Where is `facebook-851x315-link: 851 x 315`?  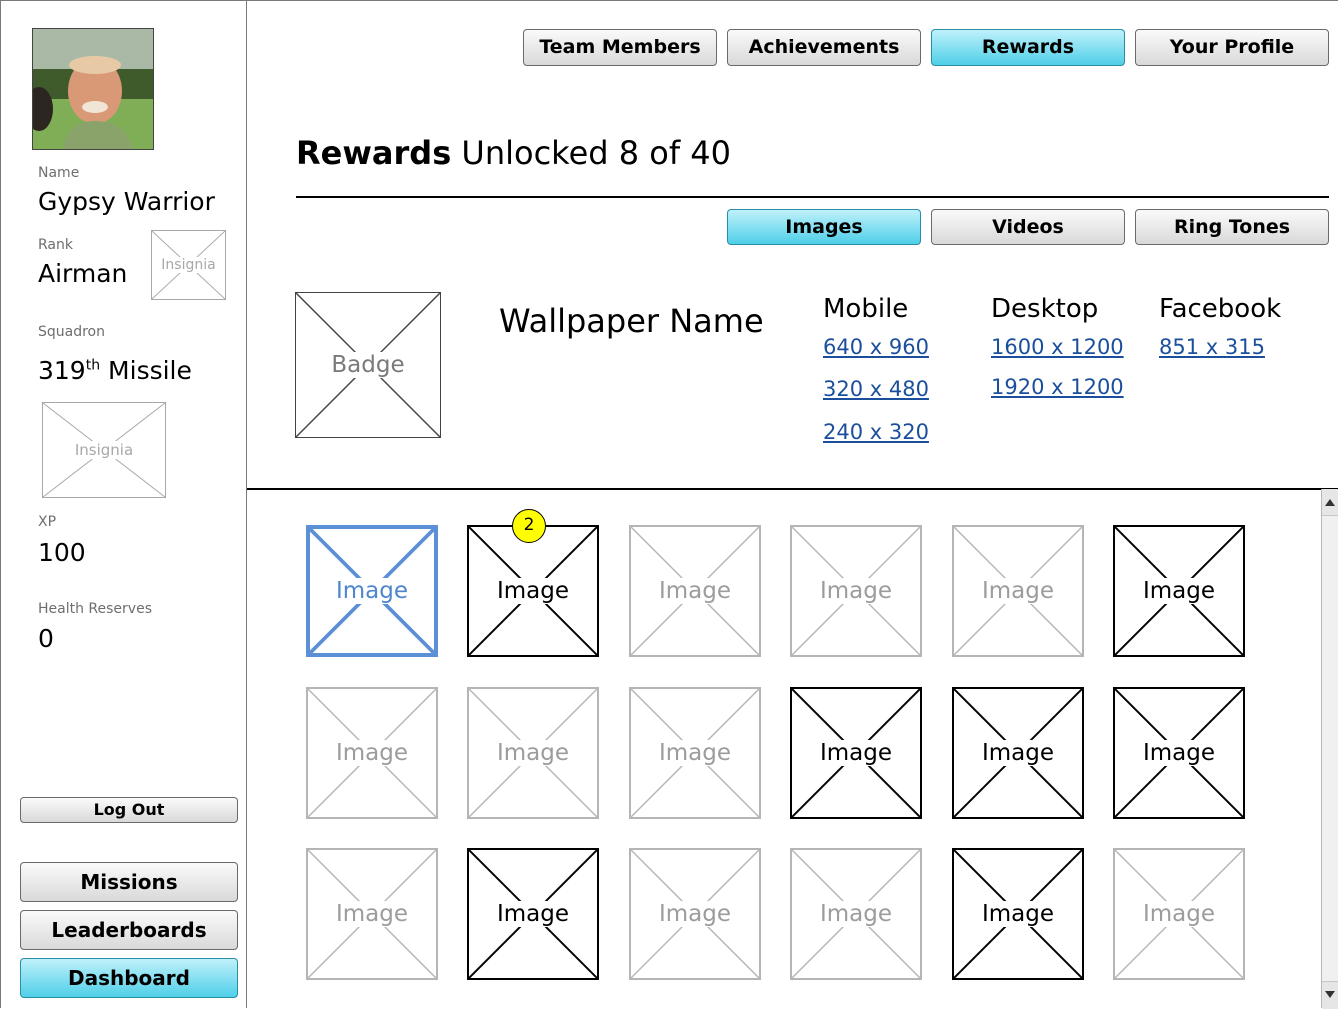 facebook-851x315-link: 851 x 315 is located at coordinates (1212, 347).